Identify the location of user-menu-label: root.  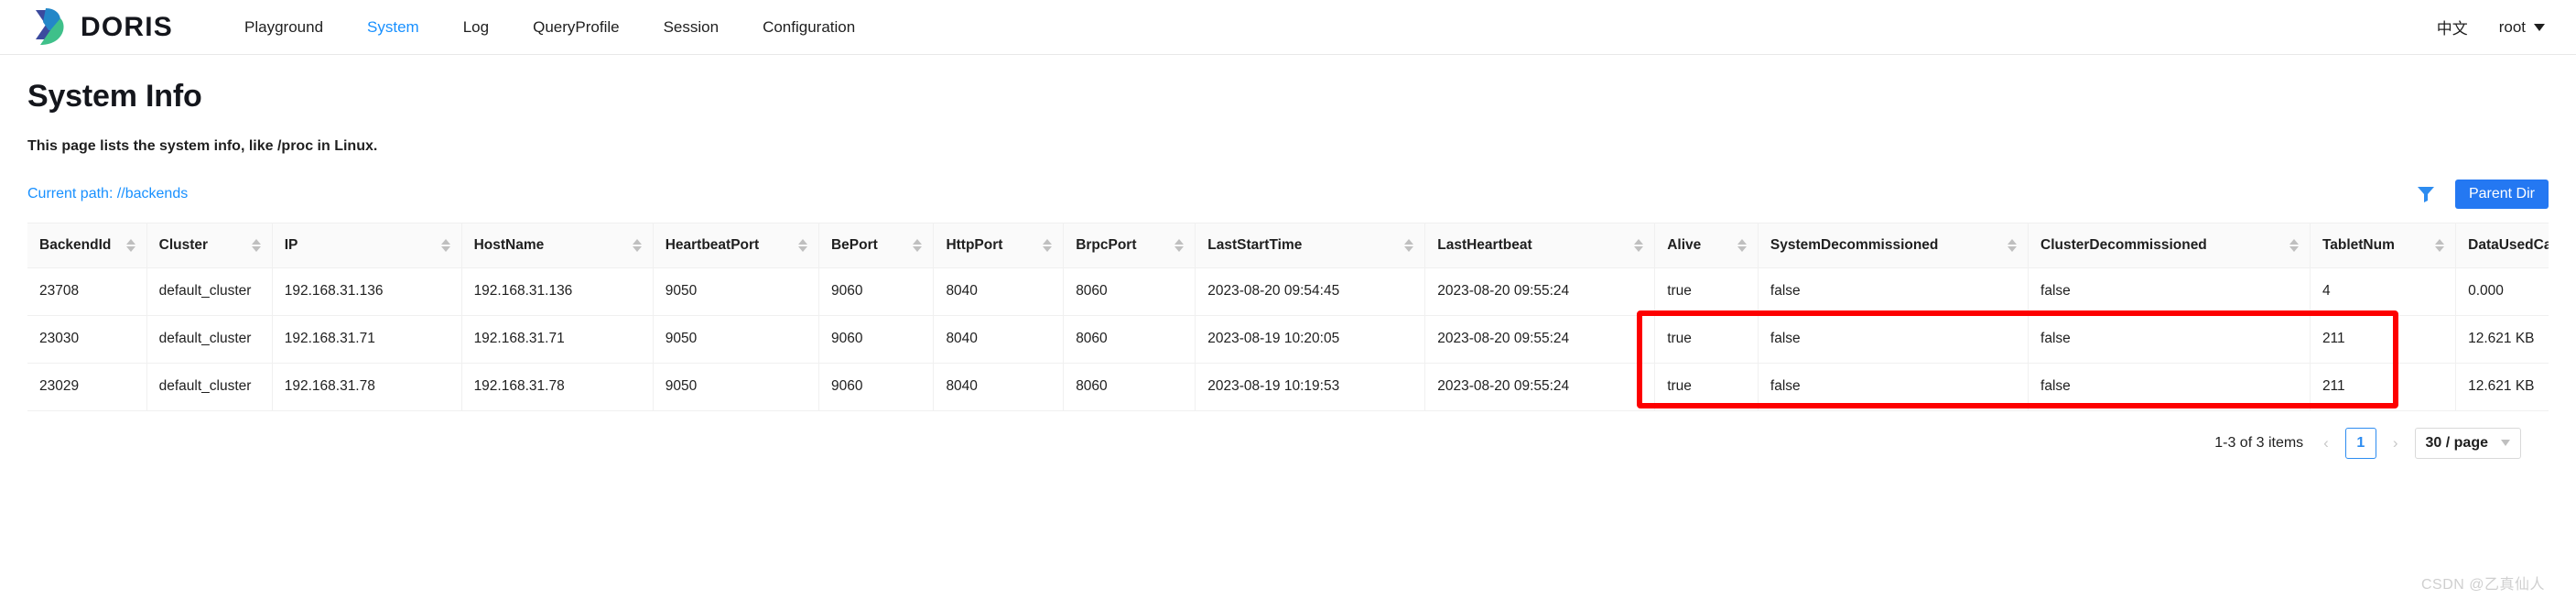
(2512, 27).